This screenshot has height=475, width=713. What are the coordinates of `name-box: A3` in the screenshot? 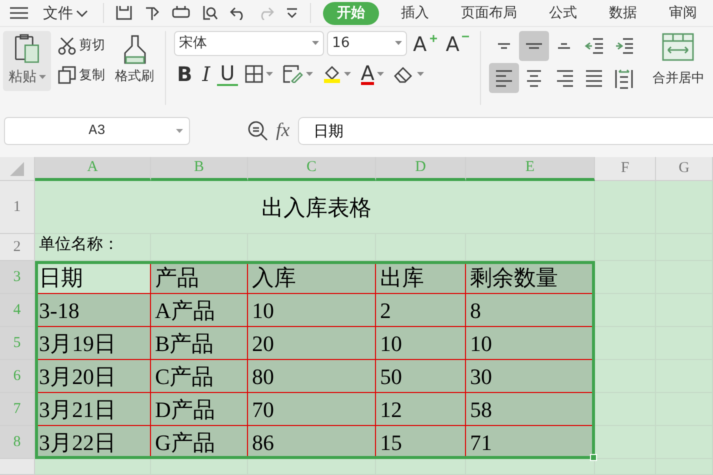 It's located at (97, 131).